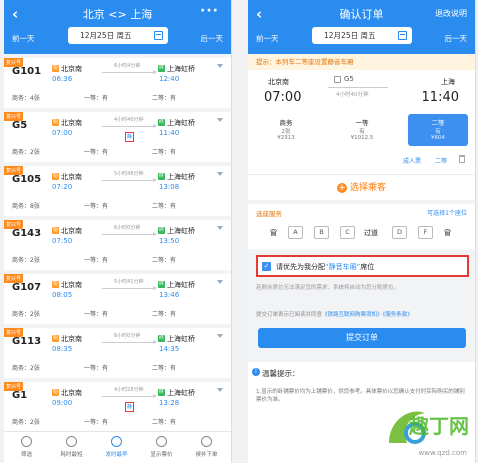 This screenshot has height=463, width=478. I want to click on seat-option-first: 一等 有 ¥1012.5, so click(362, 130).